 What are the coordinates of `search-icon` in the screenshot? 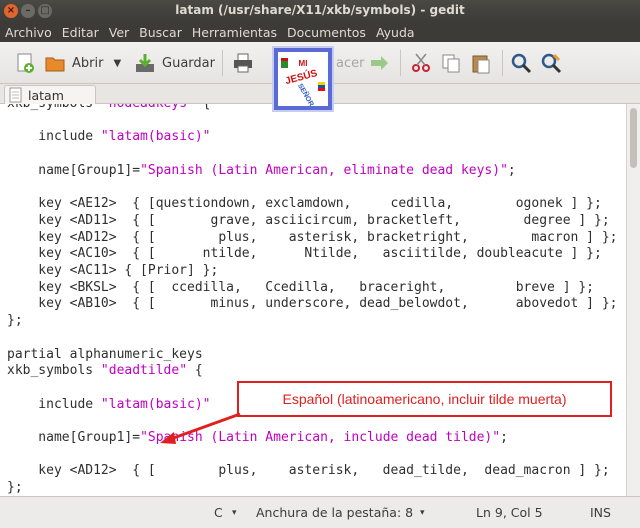 It's located at (521, 63).